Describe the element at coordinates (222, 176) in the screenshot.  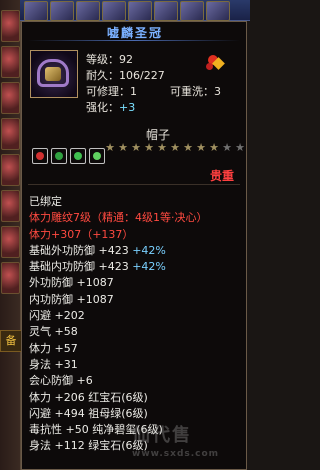
I see `item-grade: 贵重` at that location.